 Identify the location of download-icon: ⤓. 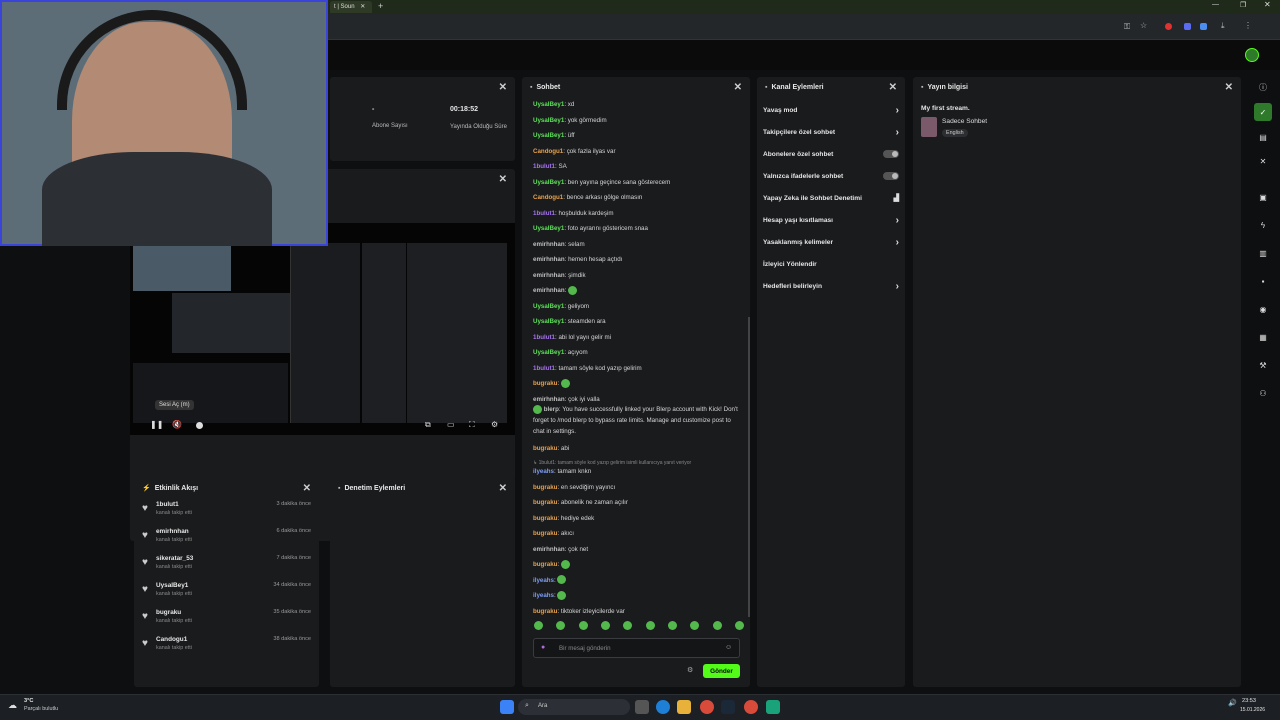
(1223, 26).